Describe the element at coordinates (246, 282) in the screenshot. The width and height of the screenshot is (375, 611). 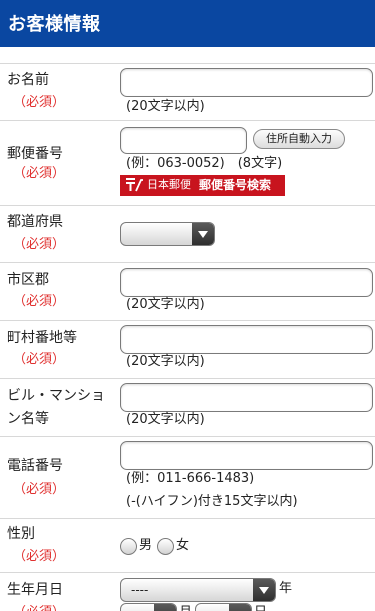
I see `city-input` at that location.